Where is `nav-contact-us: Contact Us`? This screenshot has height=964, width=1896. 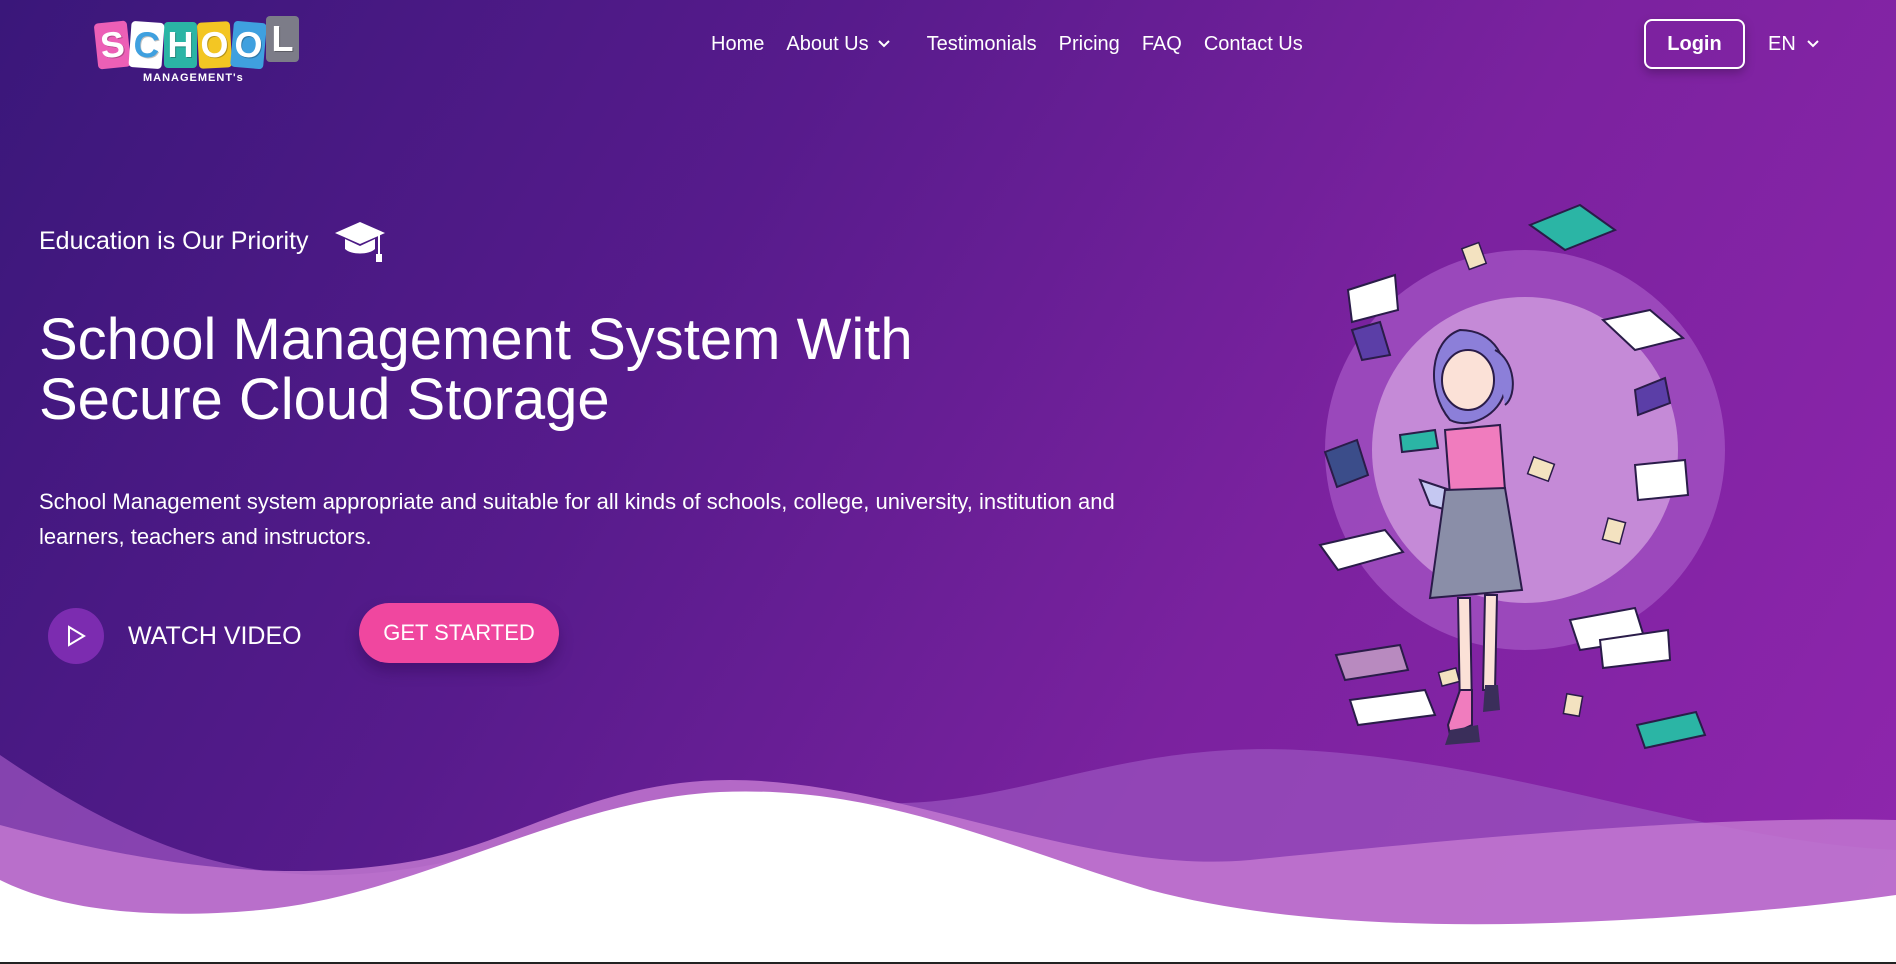 nav-contact-us: Contact Us is located at coordinates (1253, 44).